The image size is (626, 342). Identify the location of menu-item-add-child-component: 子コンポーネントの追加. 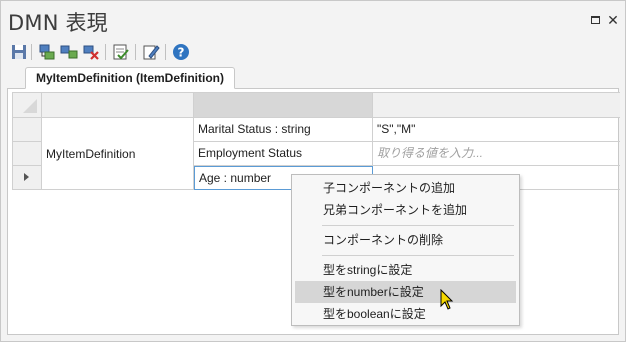
(405, 188).